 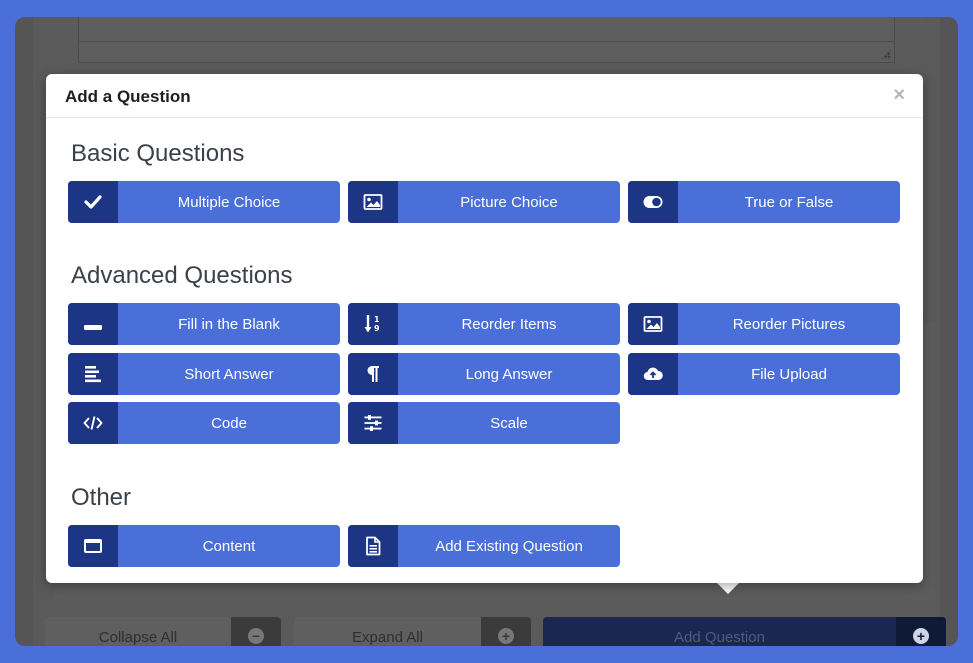 What do you see at coordinates (101, 497) in the screenshot?
I see `section-title-other: Other` at bounding box center [101, 497].